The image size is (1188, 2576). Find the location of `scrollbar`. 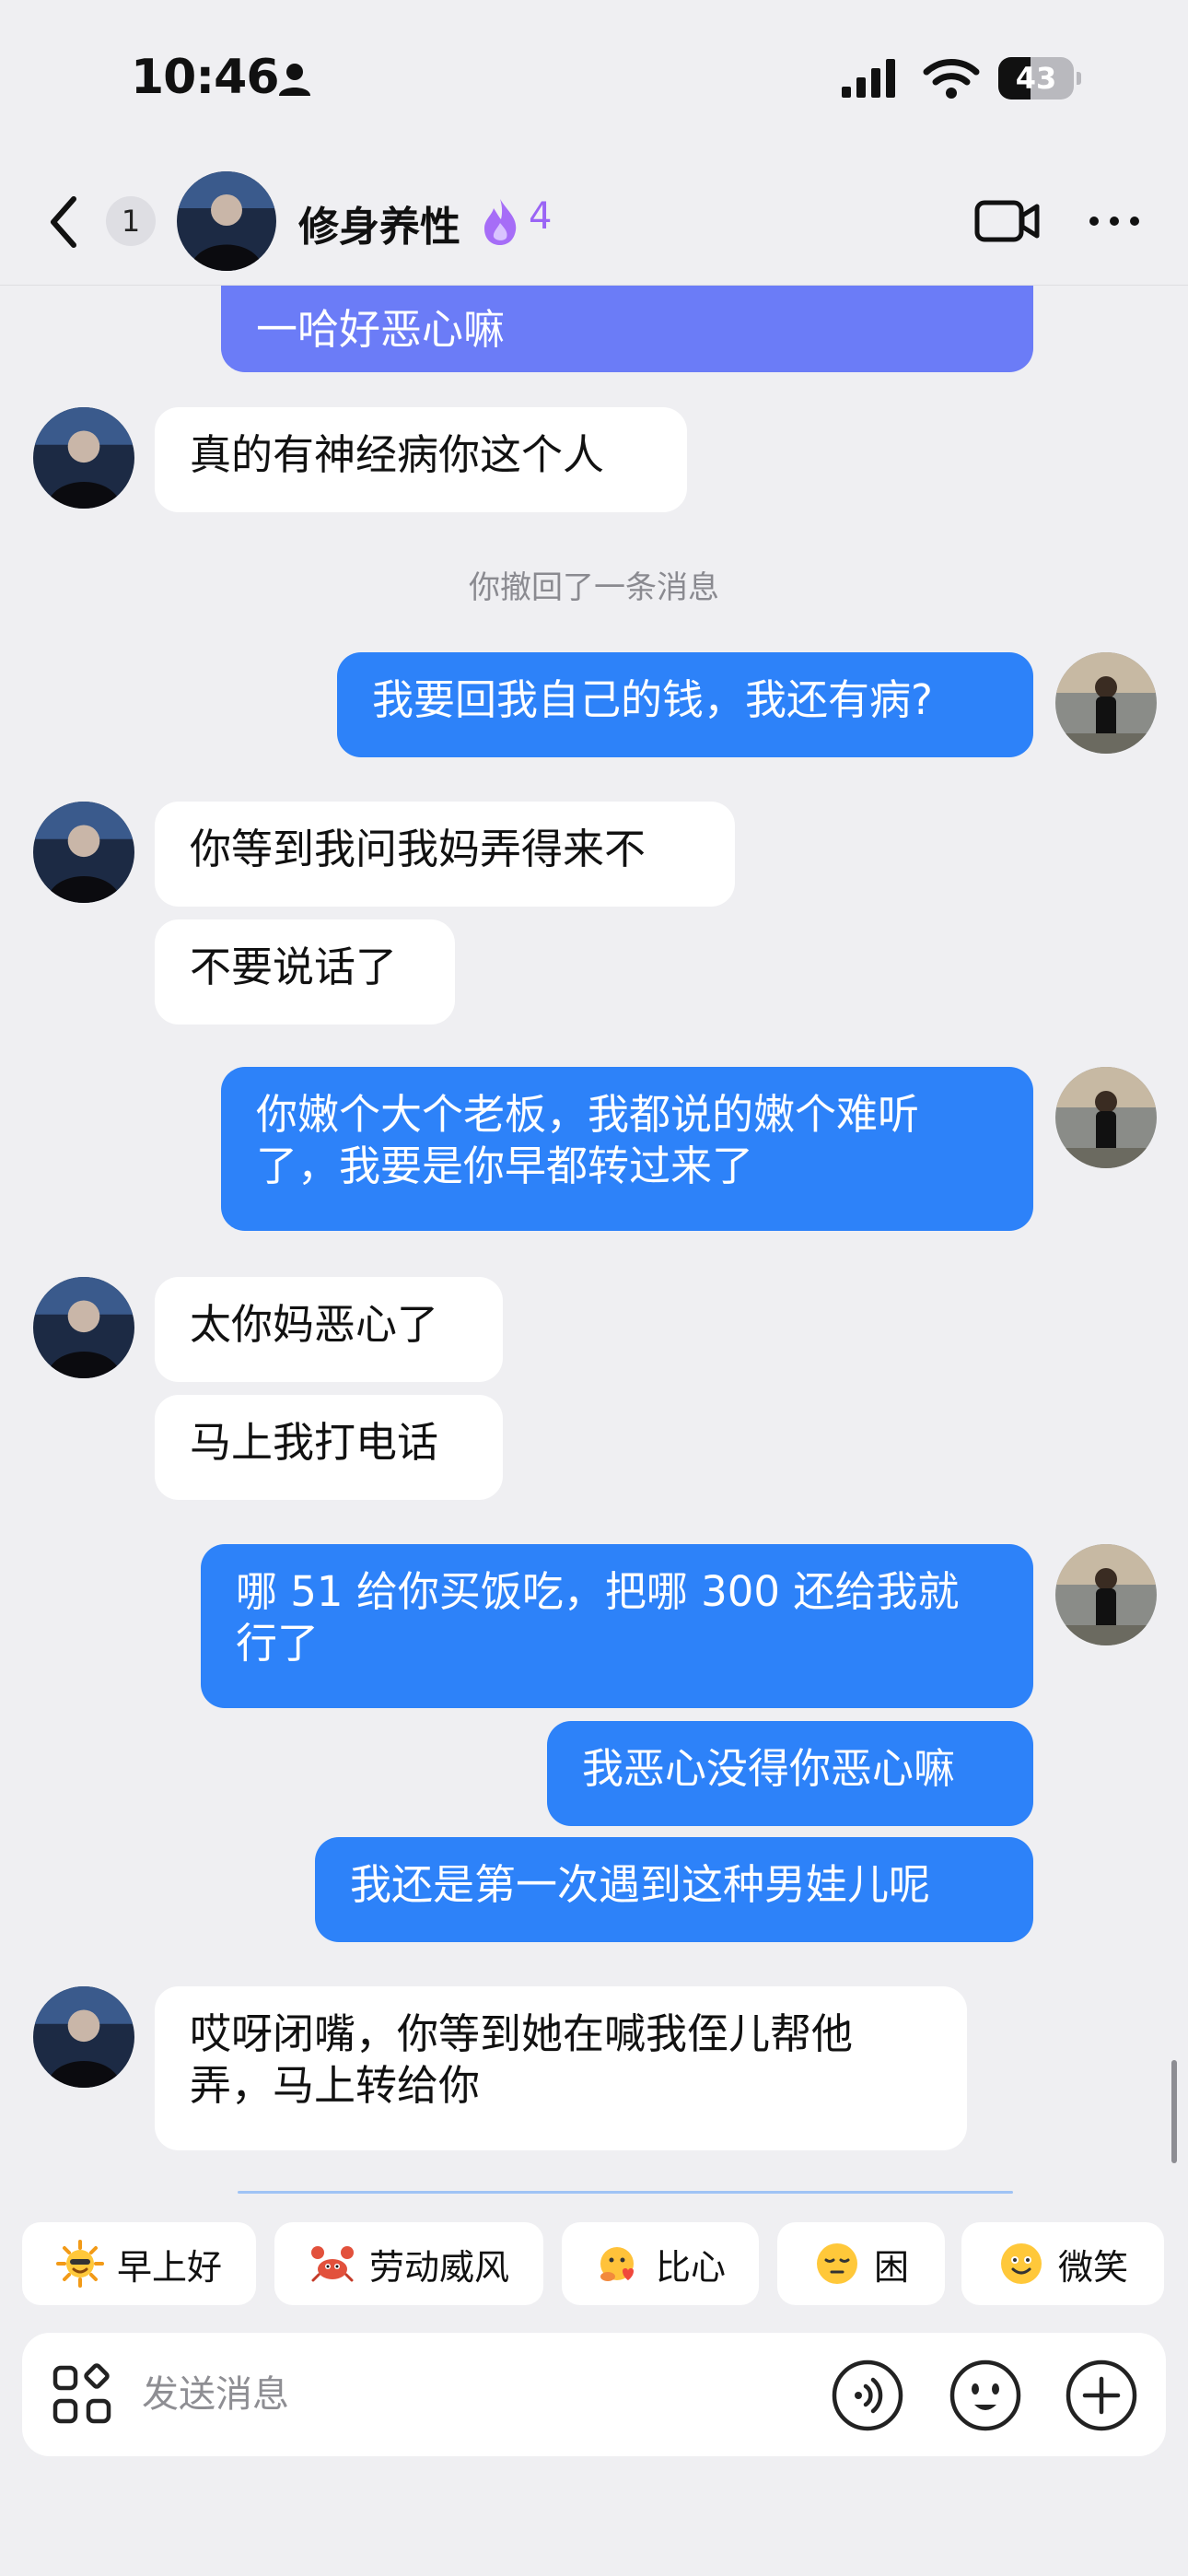

scrollbar is located at coordinates (1174, 2111).